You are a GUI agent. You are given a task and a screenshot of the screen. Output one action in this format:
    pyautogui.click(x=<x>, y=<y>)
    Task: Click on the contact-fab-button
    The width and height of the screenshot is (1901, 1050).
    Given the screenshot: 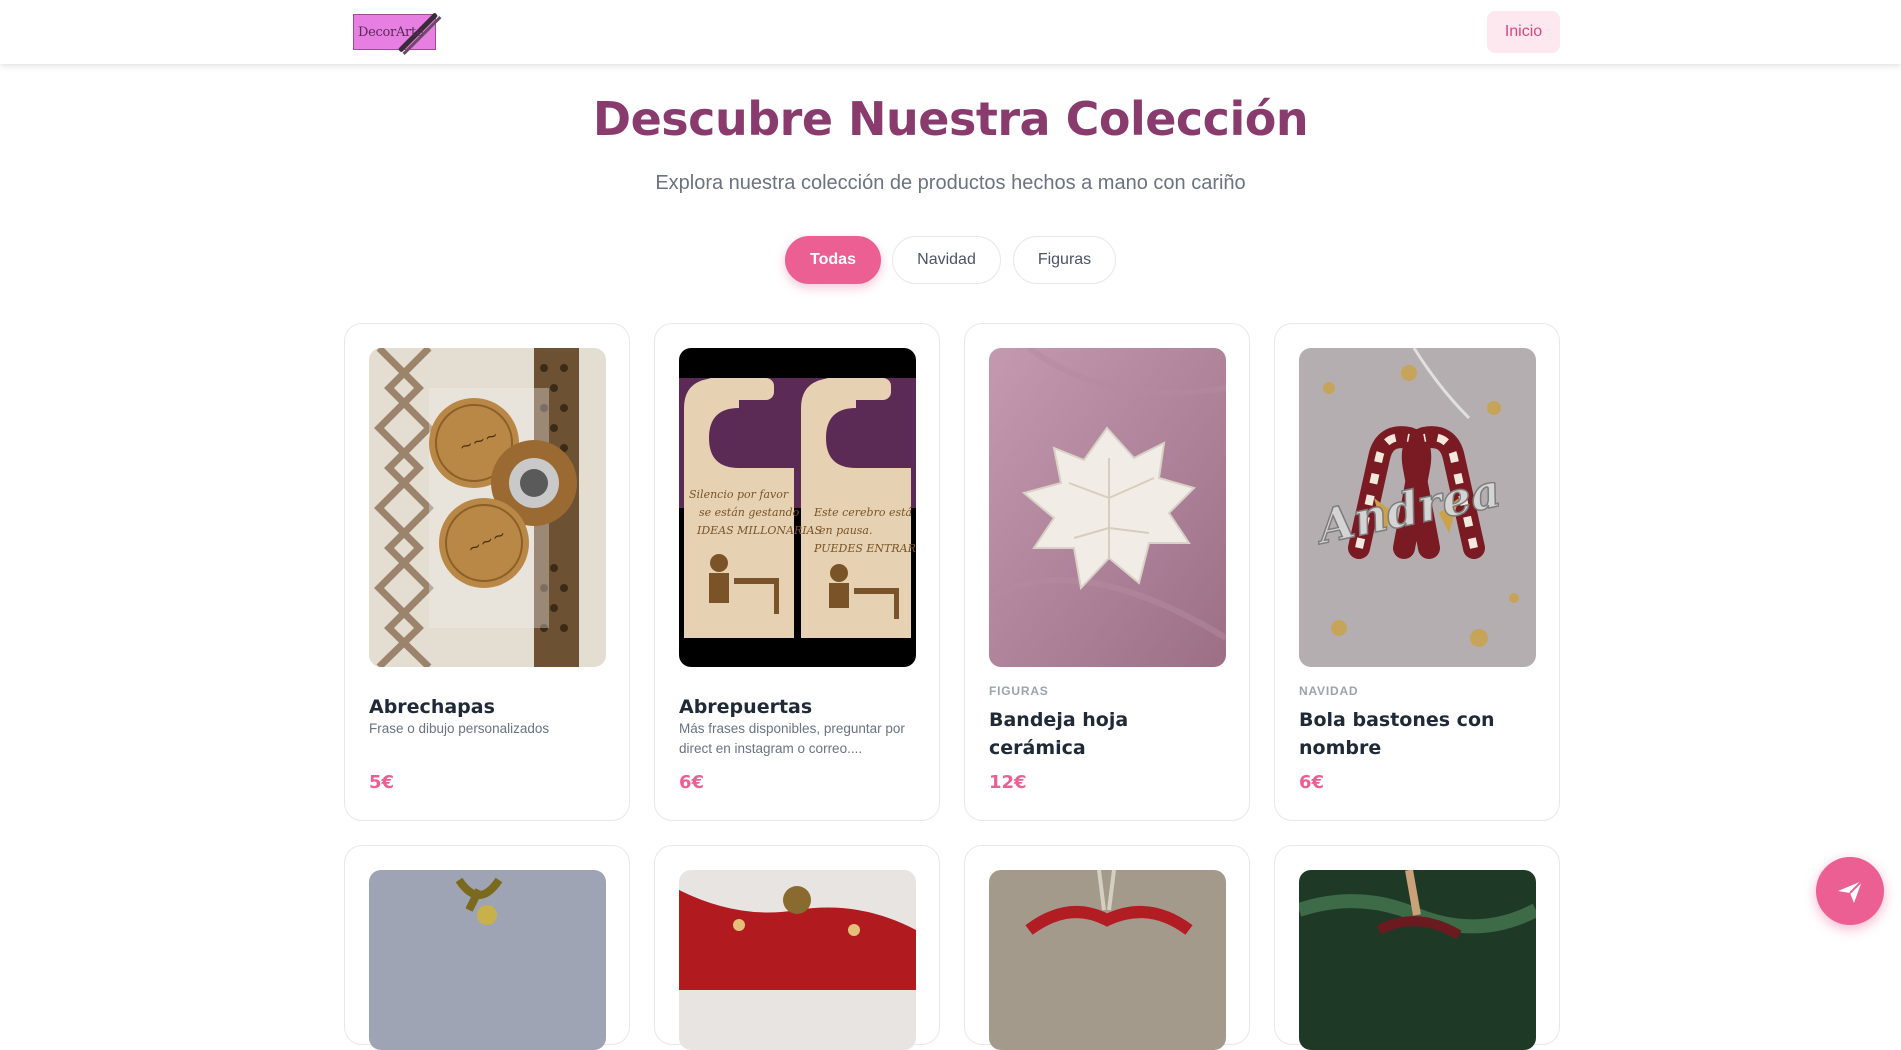 What is the action you would take?
    pyautogui.click(x=1850, y=891)
    